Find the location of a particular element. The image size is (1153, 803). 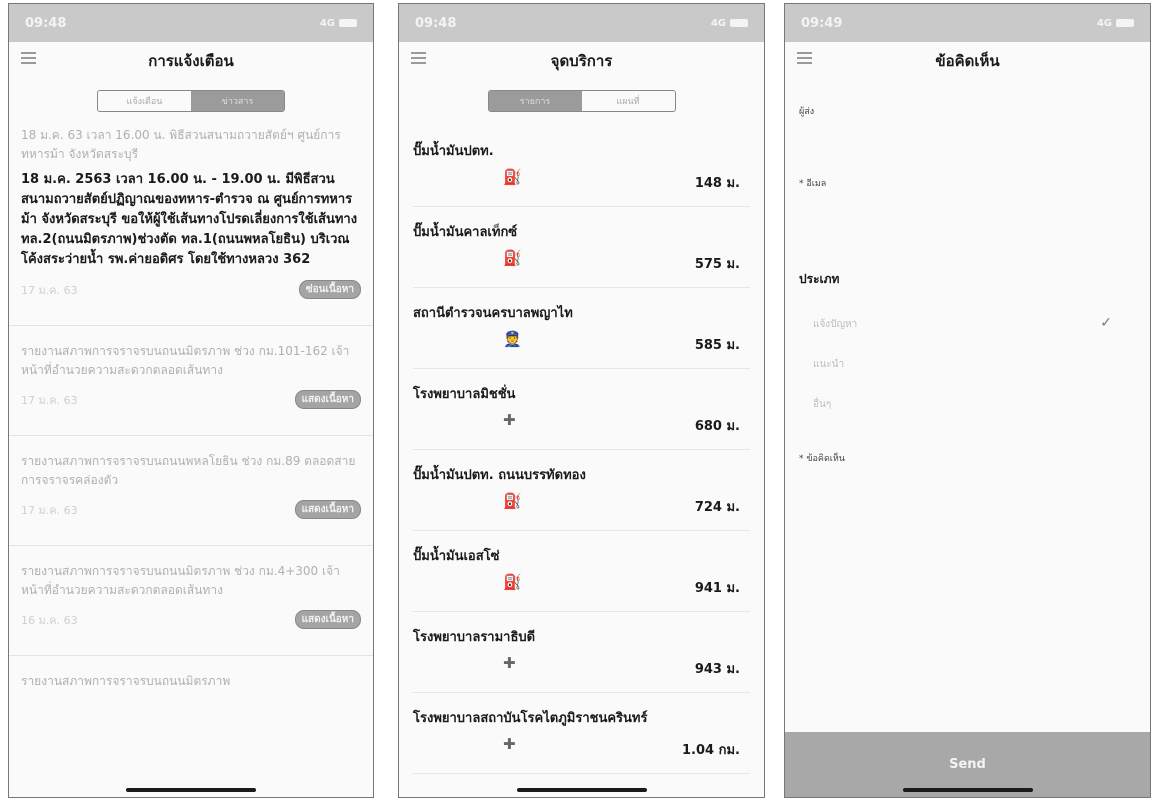

service-item: ปั๊มน้ำมันเอสโซ่ ⛽ 941 ม. is located at coordinates (581, 571).